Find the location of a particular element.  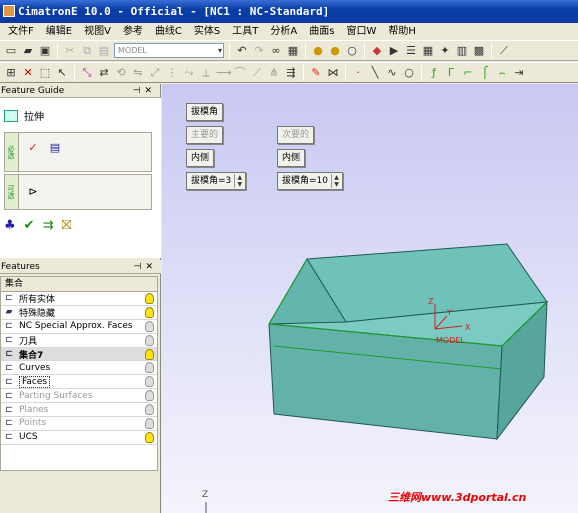

bulb-alt-icon: ● is located at coordinates (335, 51).